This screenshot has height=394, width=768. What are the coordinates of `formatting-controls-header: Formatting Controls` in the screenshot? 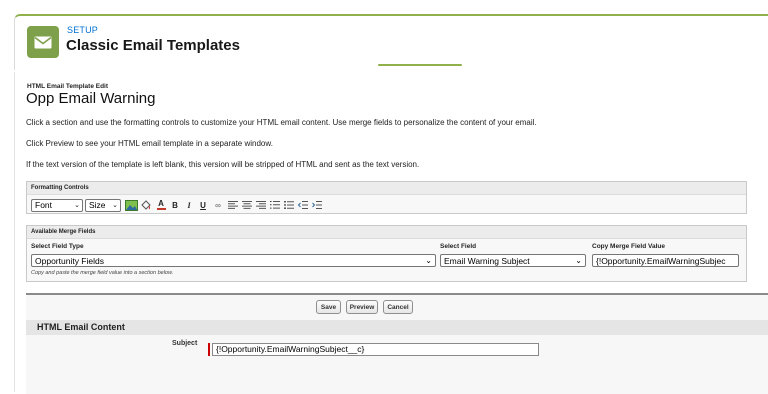 It's located at (386, 188).